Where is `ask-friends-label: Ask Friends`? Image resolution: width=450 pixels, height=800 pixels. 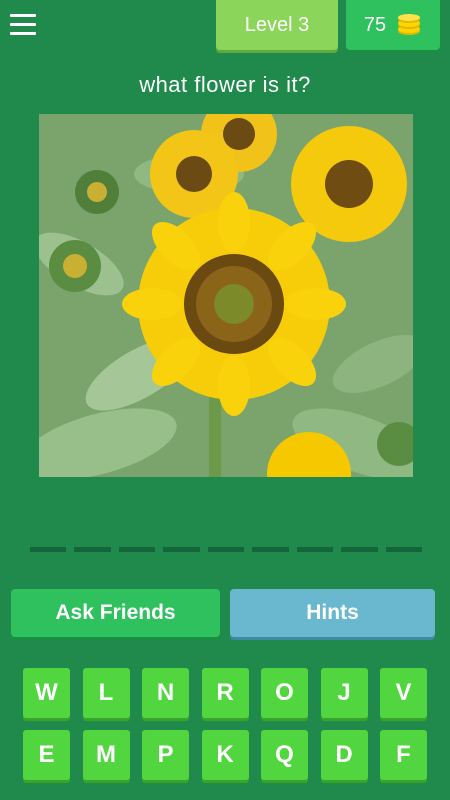
ask-friends-label: Ask Friends is located at coordinates (115, 612).